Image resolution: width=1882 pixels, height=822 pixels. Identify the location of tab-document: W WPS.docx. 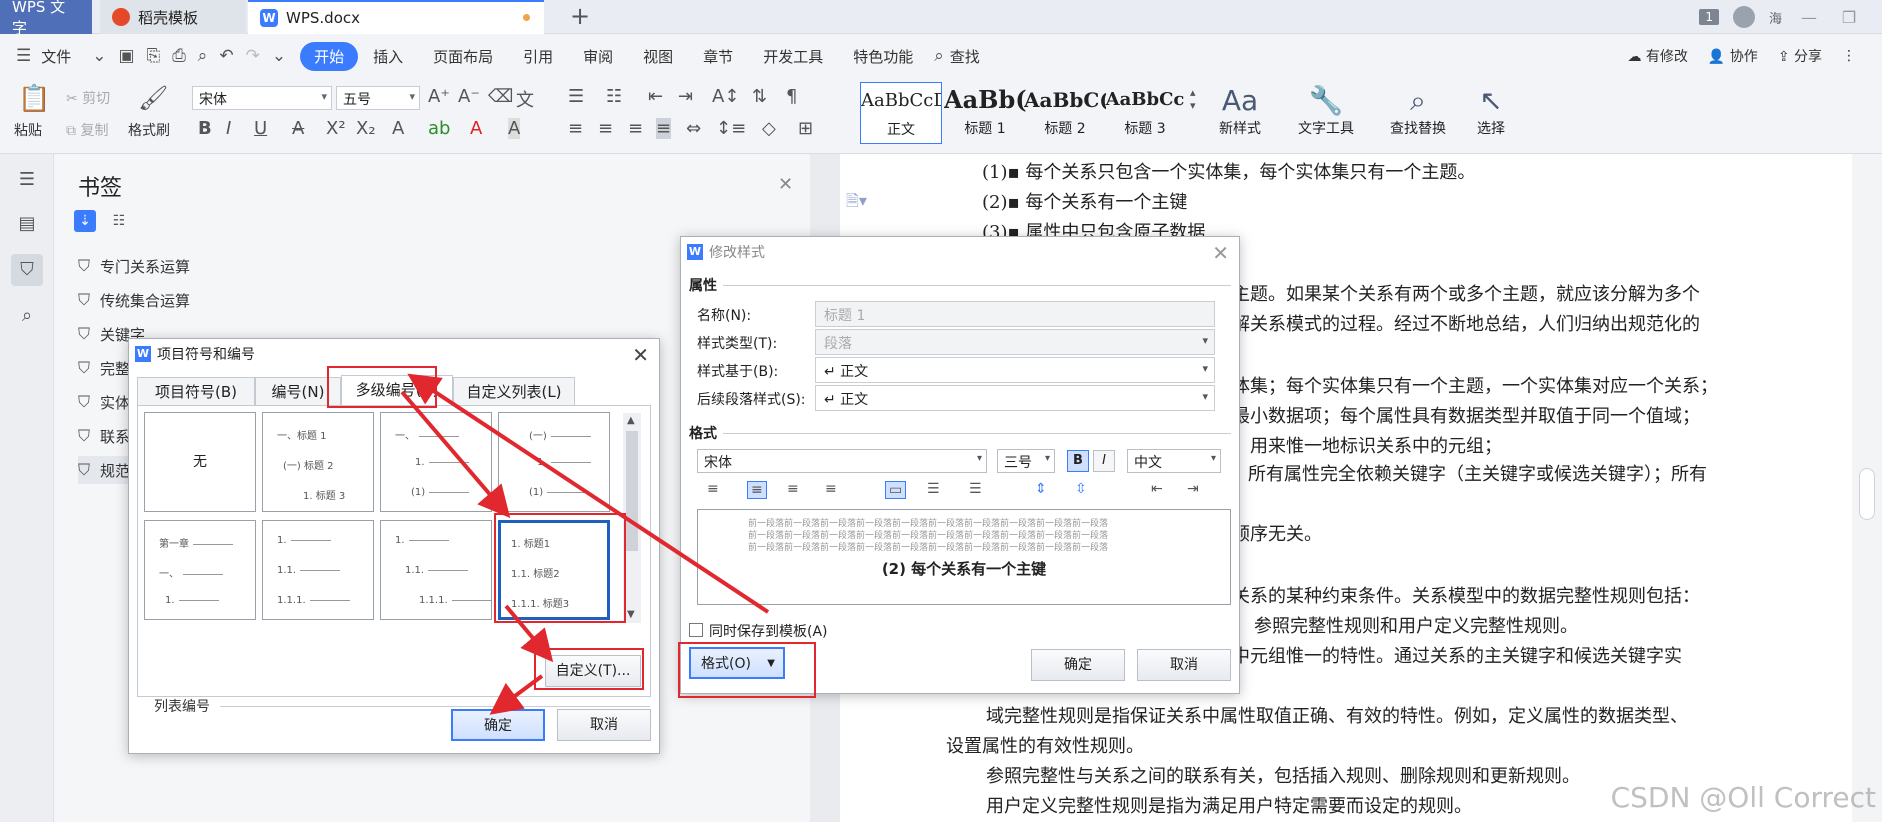
(396, 17).